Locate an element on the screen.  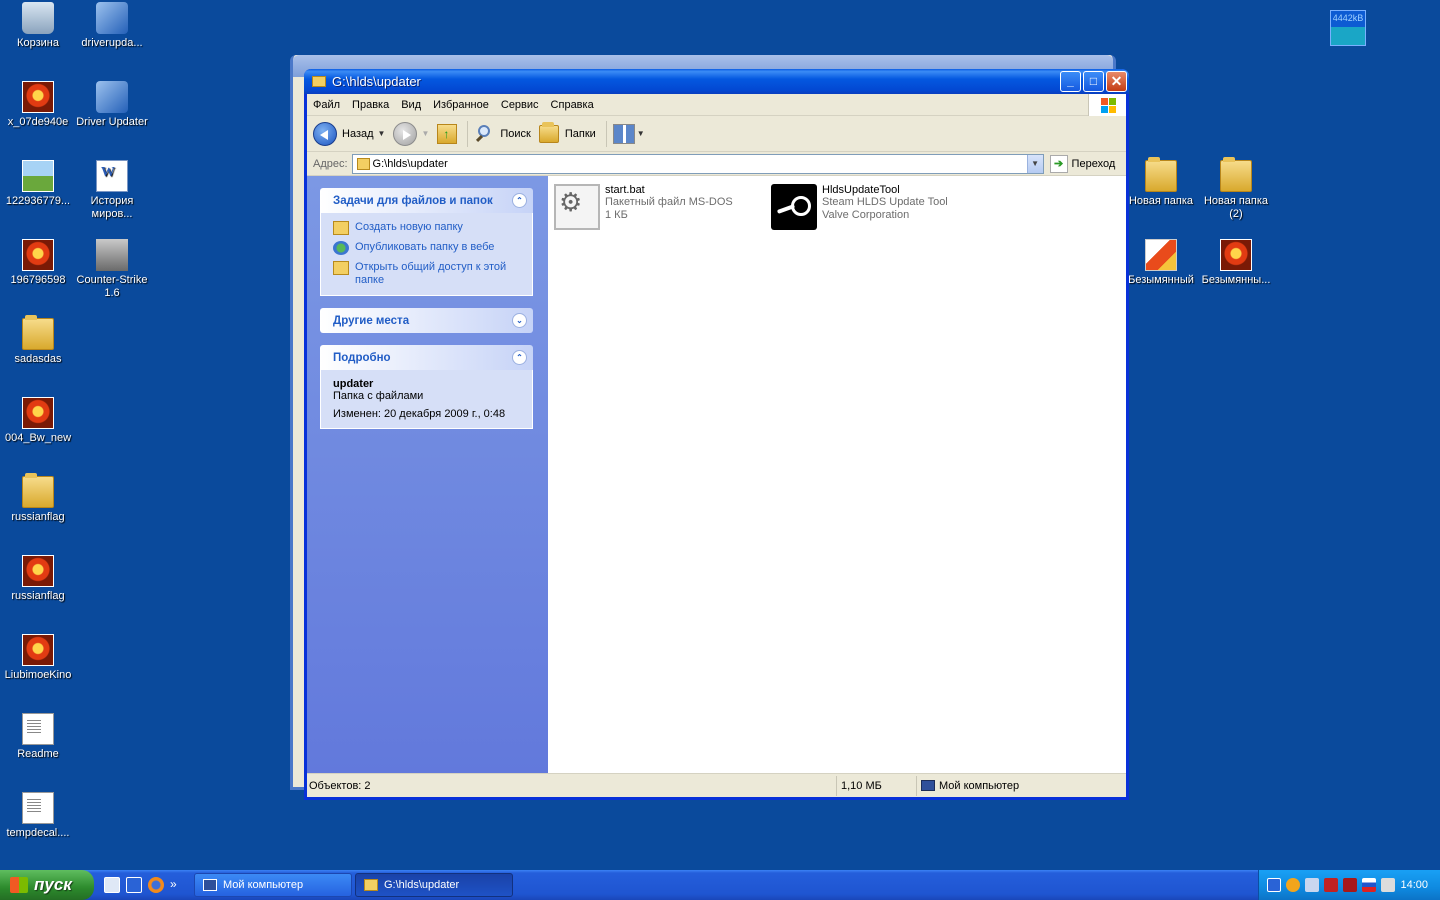
desktop-icon-liubimoekino: LiubimoeKino is located at coordinates (38, 658).